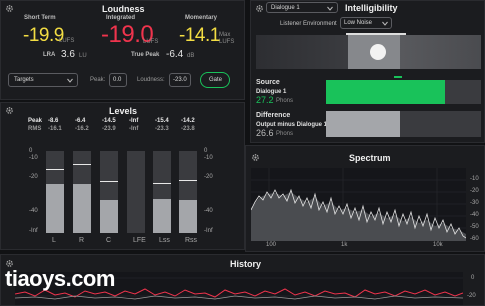 The image size is (485, 306). I want to click on momentary-label: Momentary, so click(201, 18).